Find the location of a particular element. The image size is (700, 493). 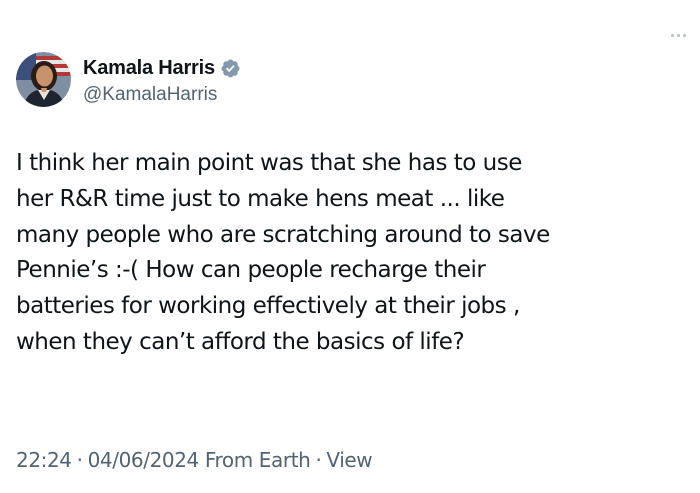

avatar is located at coordinates (43, 79).